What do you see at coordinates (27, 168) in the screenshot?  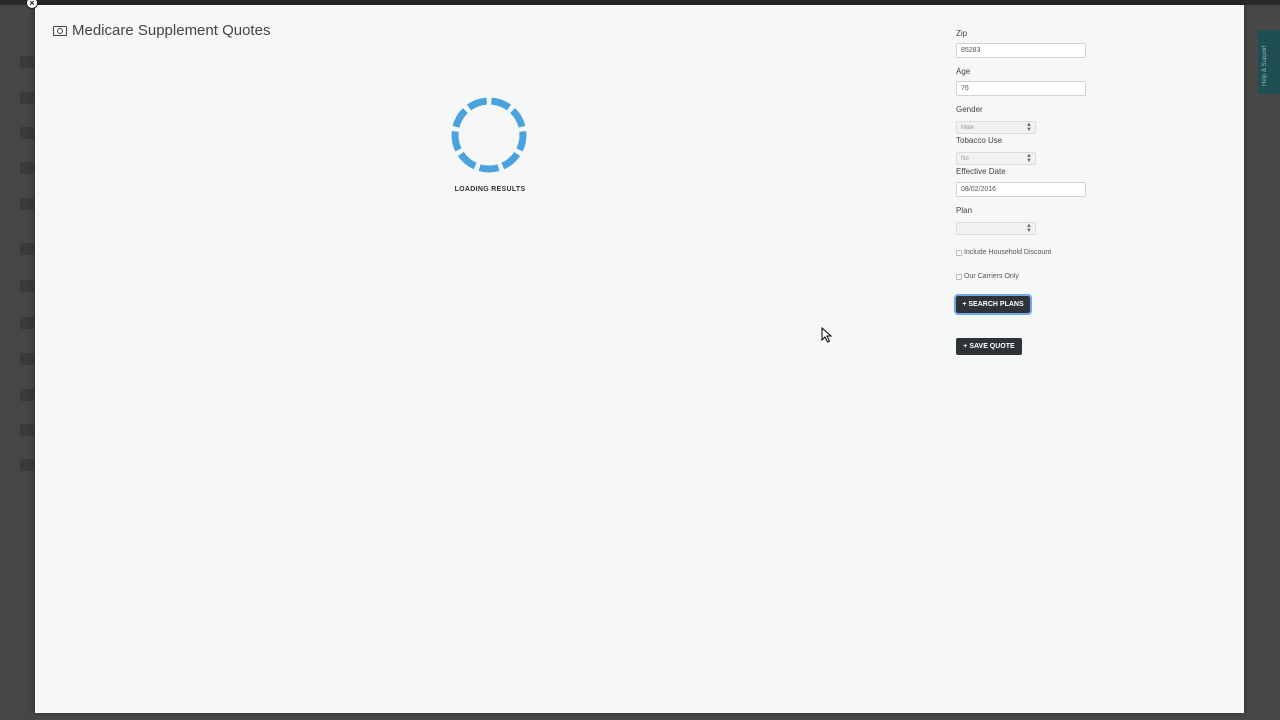 I see `calendar-icon` at bounding box center [27, 168].